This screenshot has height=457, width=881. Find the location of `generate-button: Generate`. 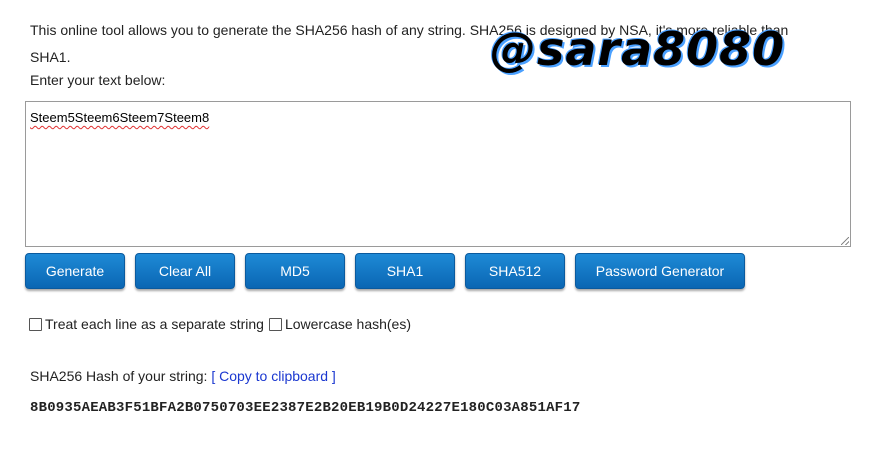

generate-button: Generate is located at coordinates (75, 271).